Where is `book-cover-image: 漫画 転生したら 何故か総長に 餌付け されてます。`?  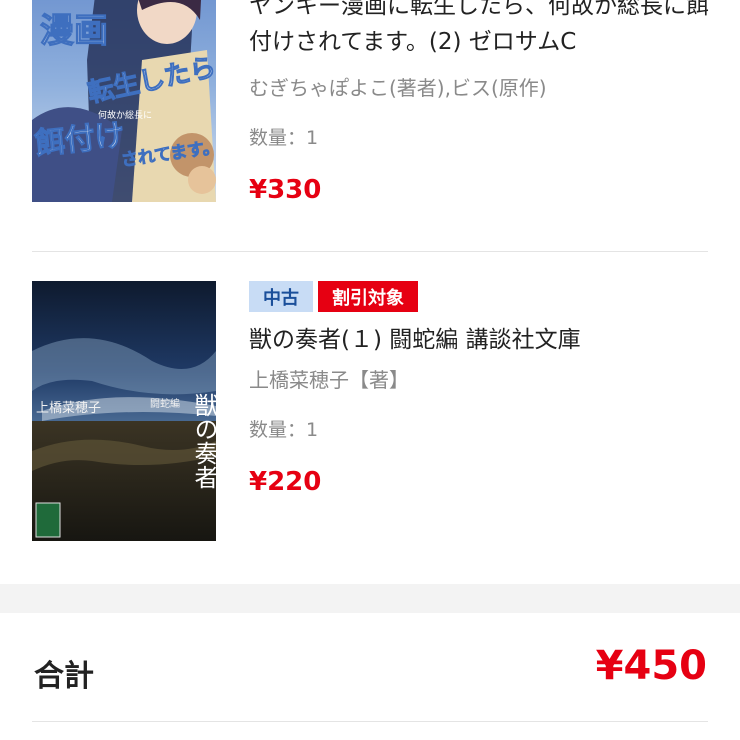
book-cover-image: 漫画 転生したら 何故か総長に 餌付け されてます。 is located at coordinates (124, 101).